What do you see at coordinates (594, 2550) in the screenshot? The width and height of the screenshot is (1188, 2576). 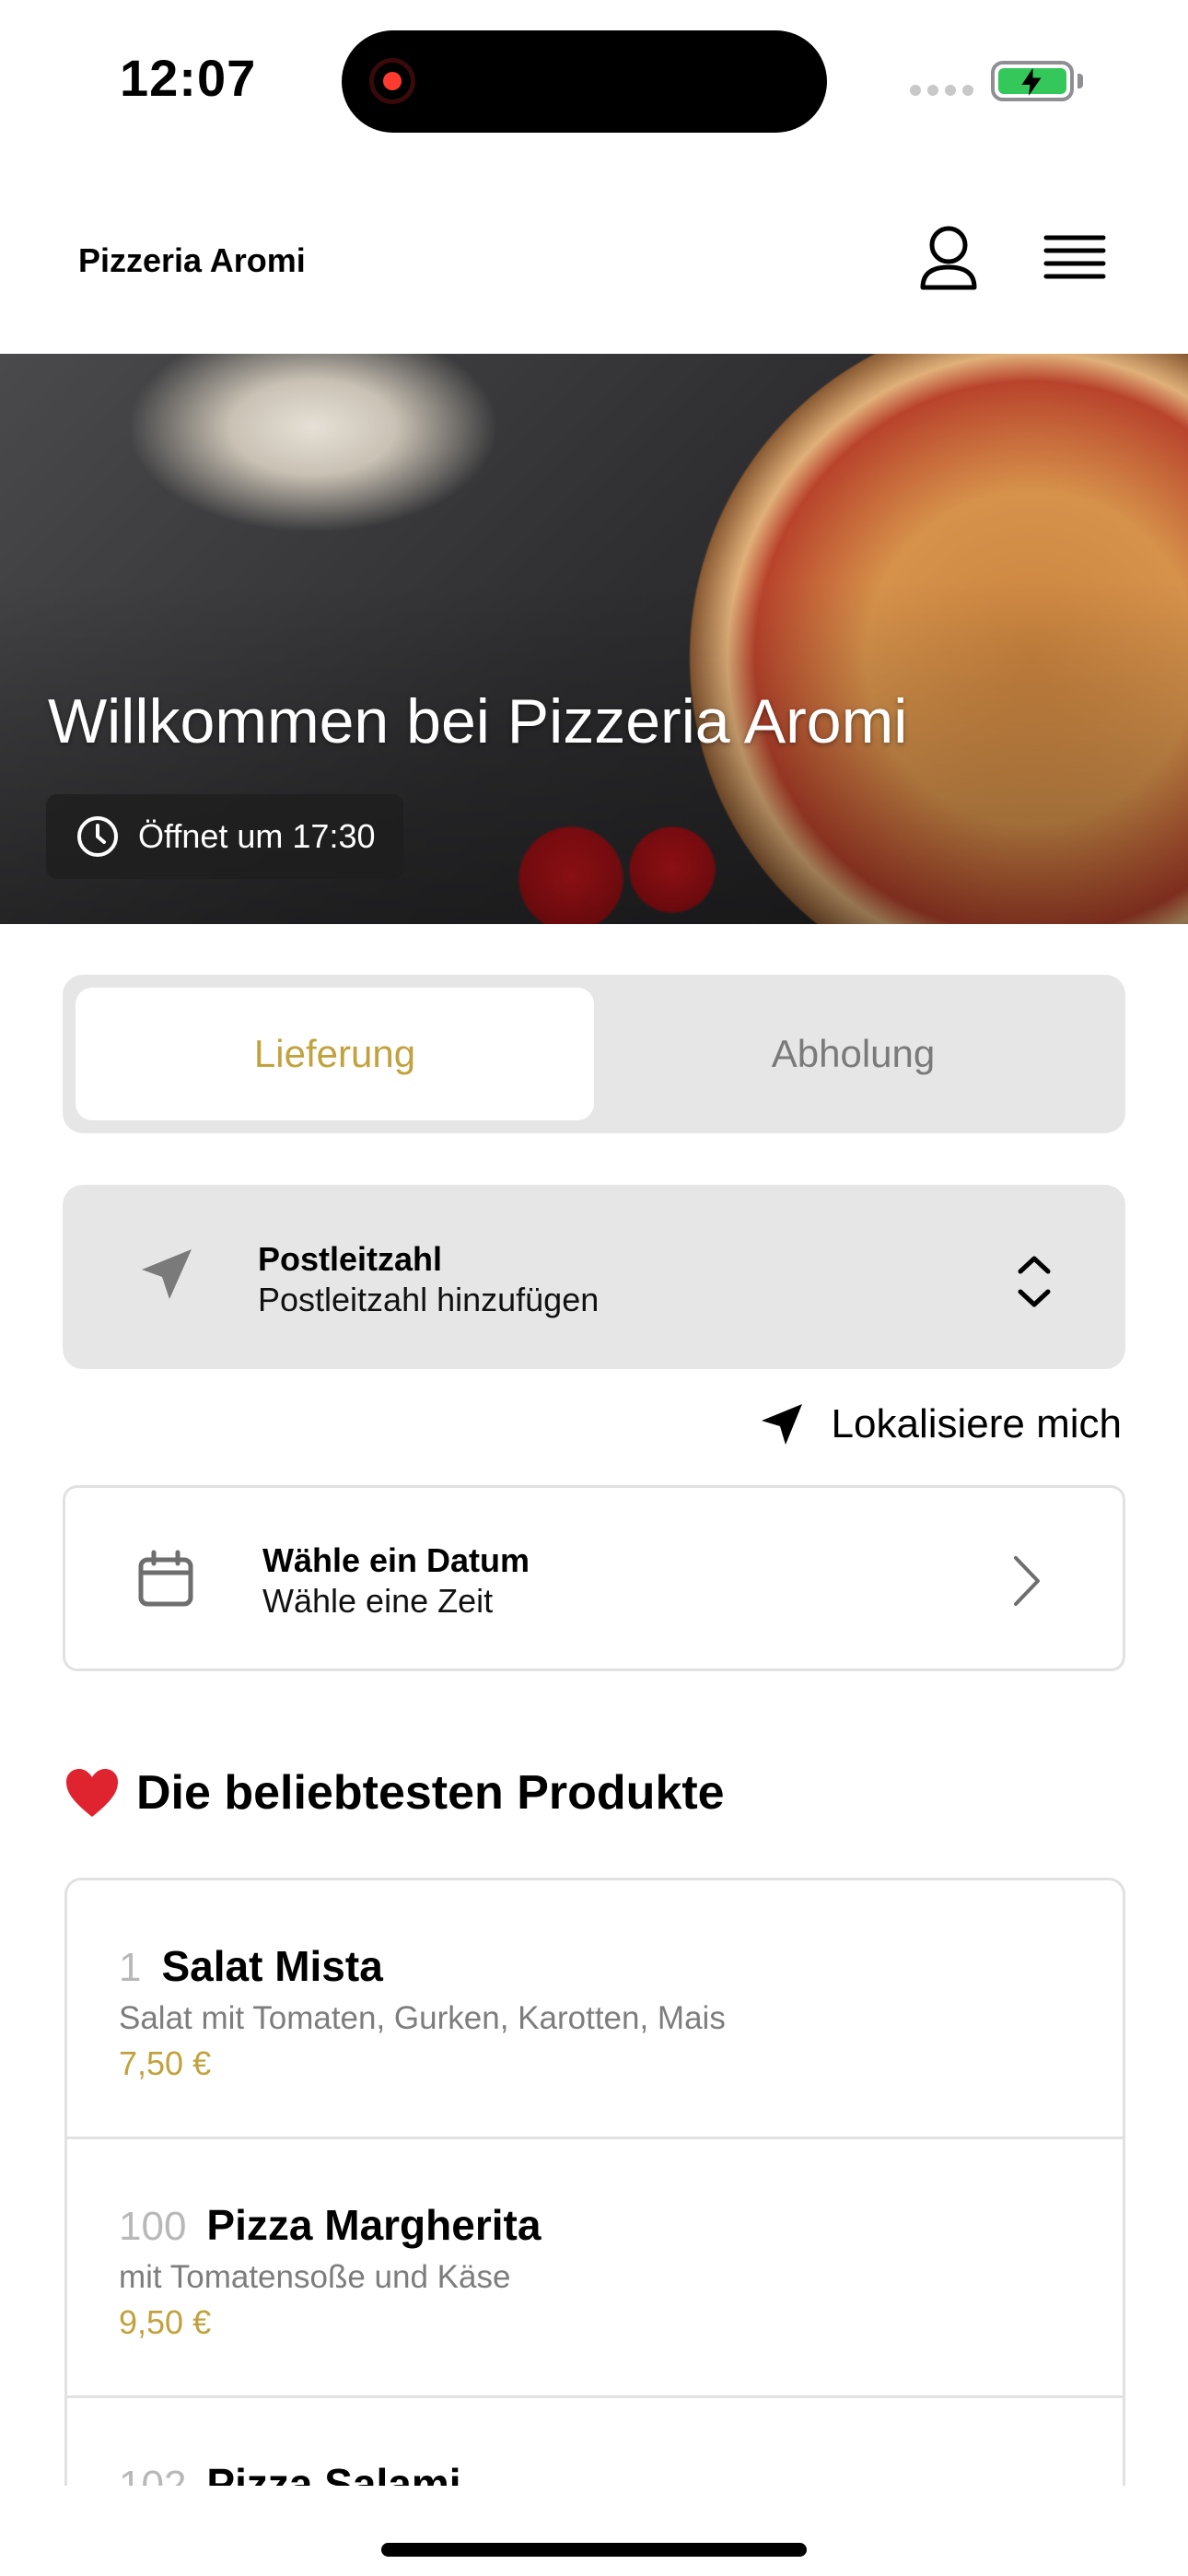 I see `home-indicator` at bounding box center [594, 2550].